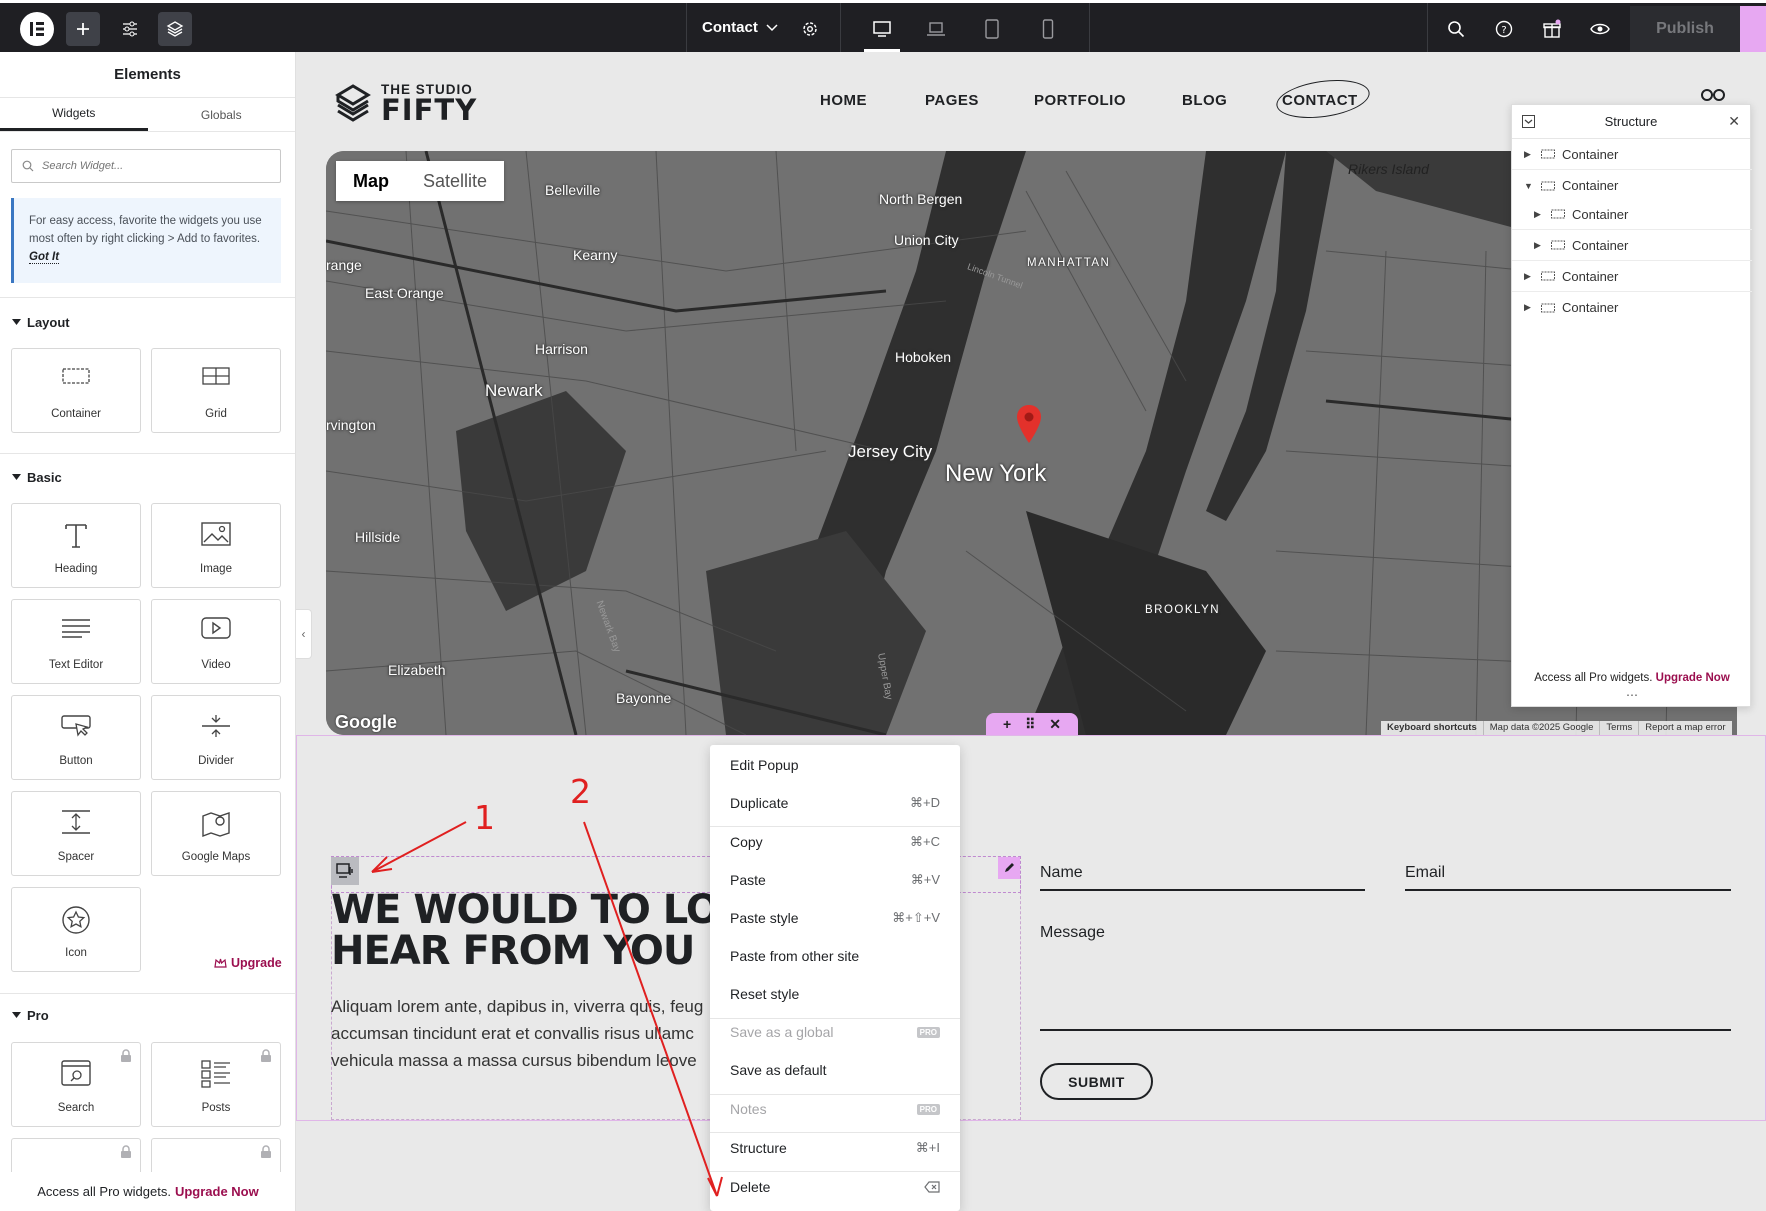  I want to click on widget-search: Search, so click(76, 1084).